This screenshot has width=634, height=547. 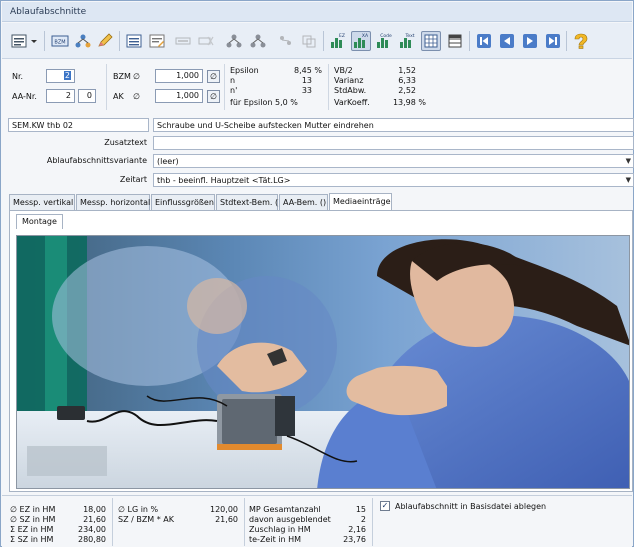 What do you see at coordinates (118, 96) in the screenshot?
I see `ak-label: AK` at bounding box center [118, 96].